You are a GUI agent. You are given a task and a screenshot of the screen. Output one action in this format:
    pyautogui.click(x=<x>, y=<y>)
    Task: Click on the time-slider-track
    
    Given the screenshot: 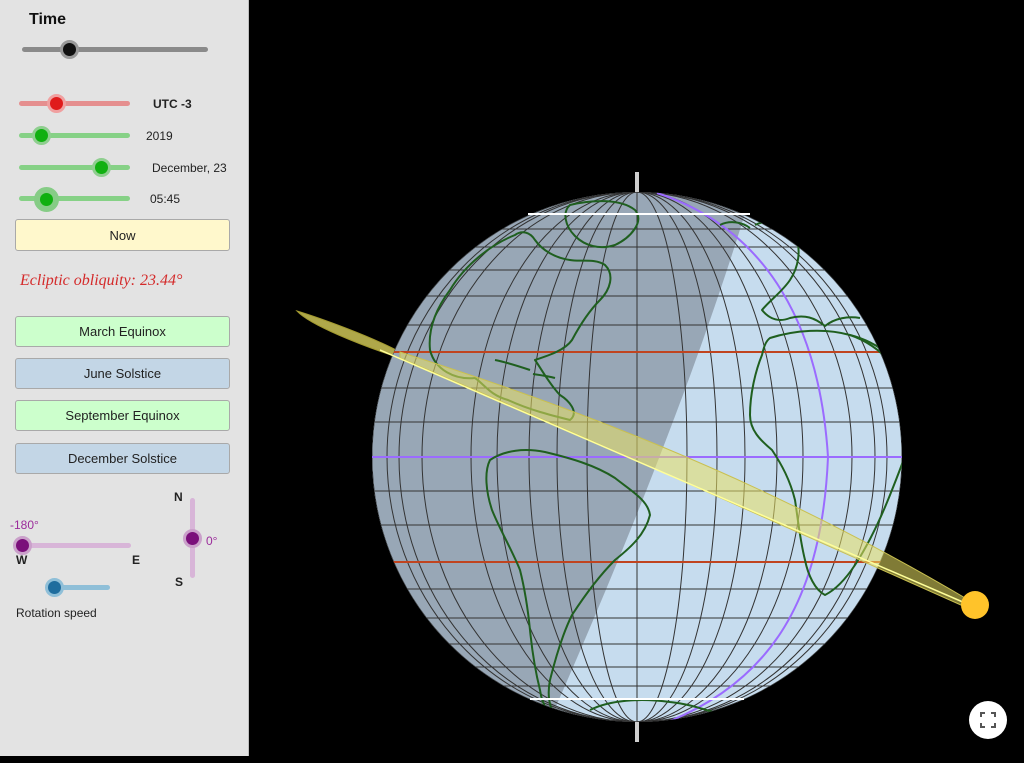 What is the action you would take?
    pyautogui.click(x=115, y=49)
    